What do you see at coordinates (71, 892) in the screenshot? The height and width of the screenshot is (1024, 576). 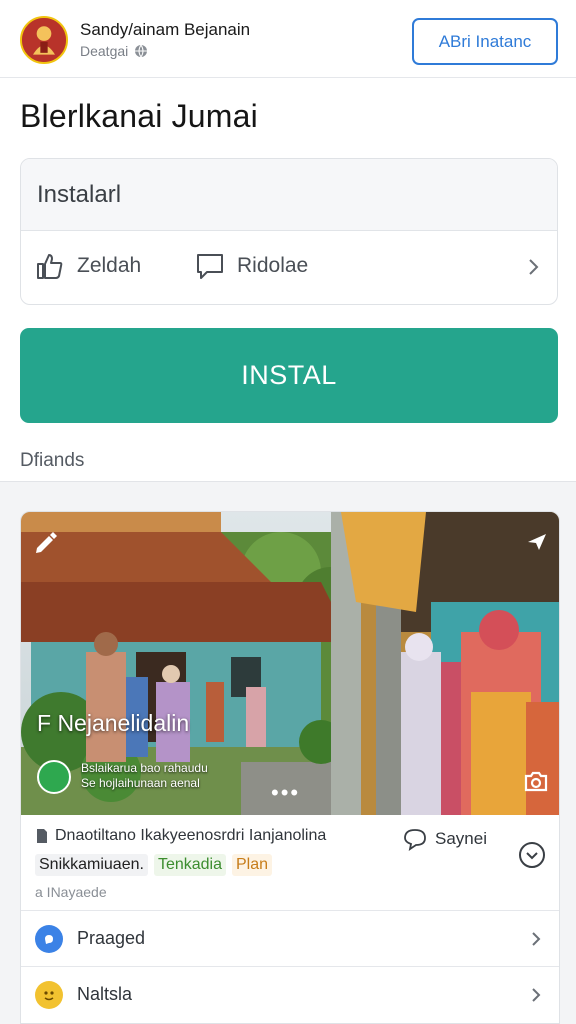 I see `post-date: a INayaede` at bounding box center [71, 892].